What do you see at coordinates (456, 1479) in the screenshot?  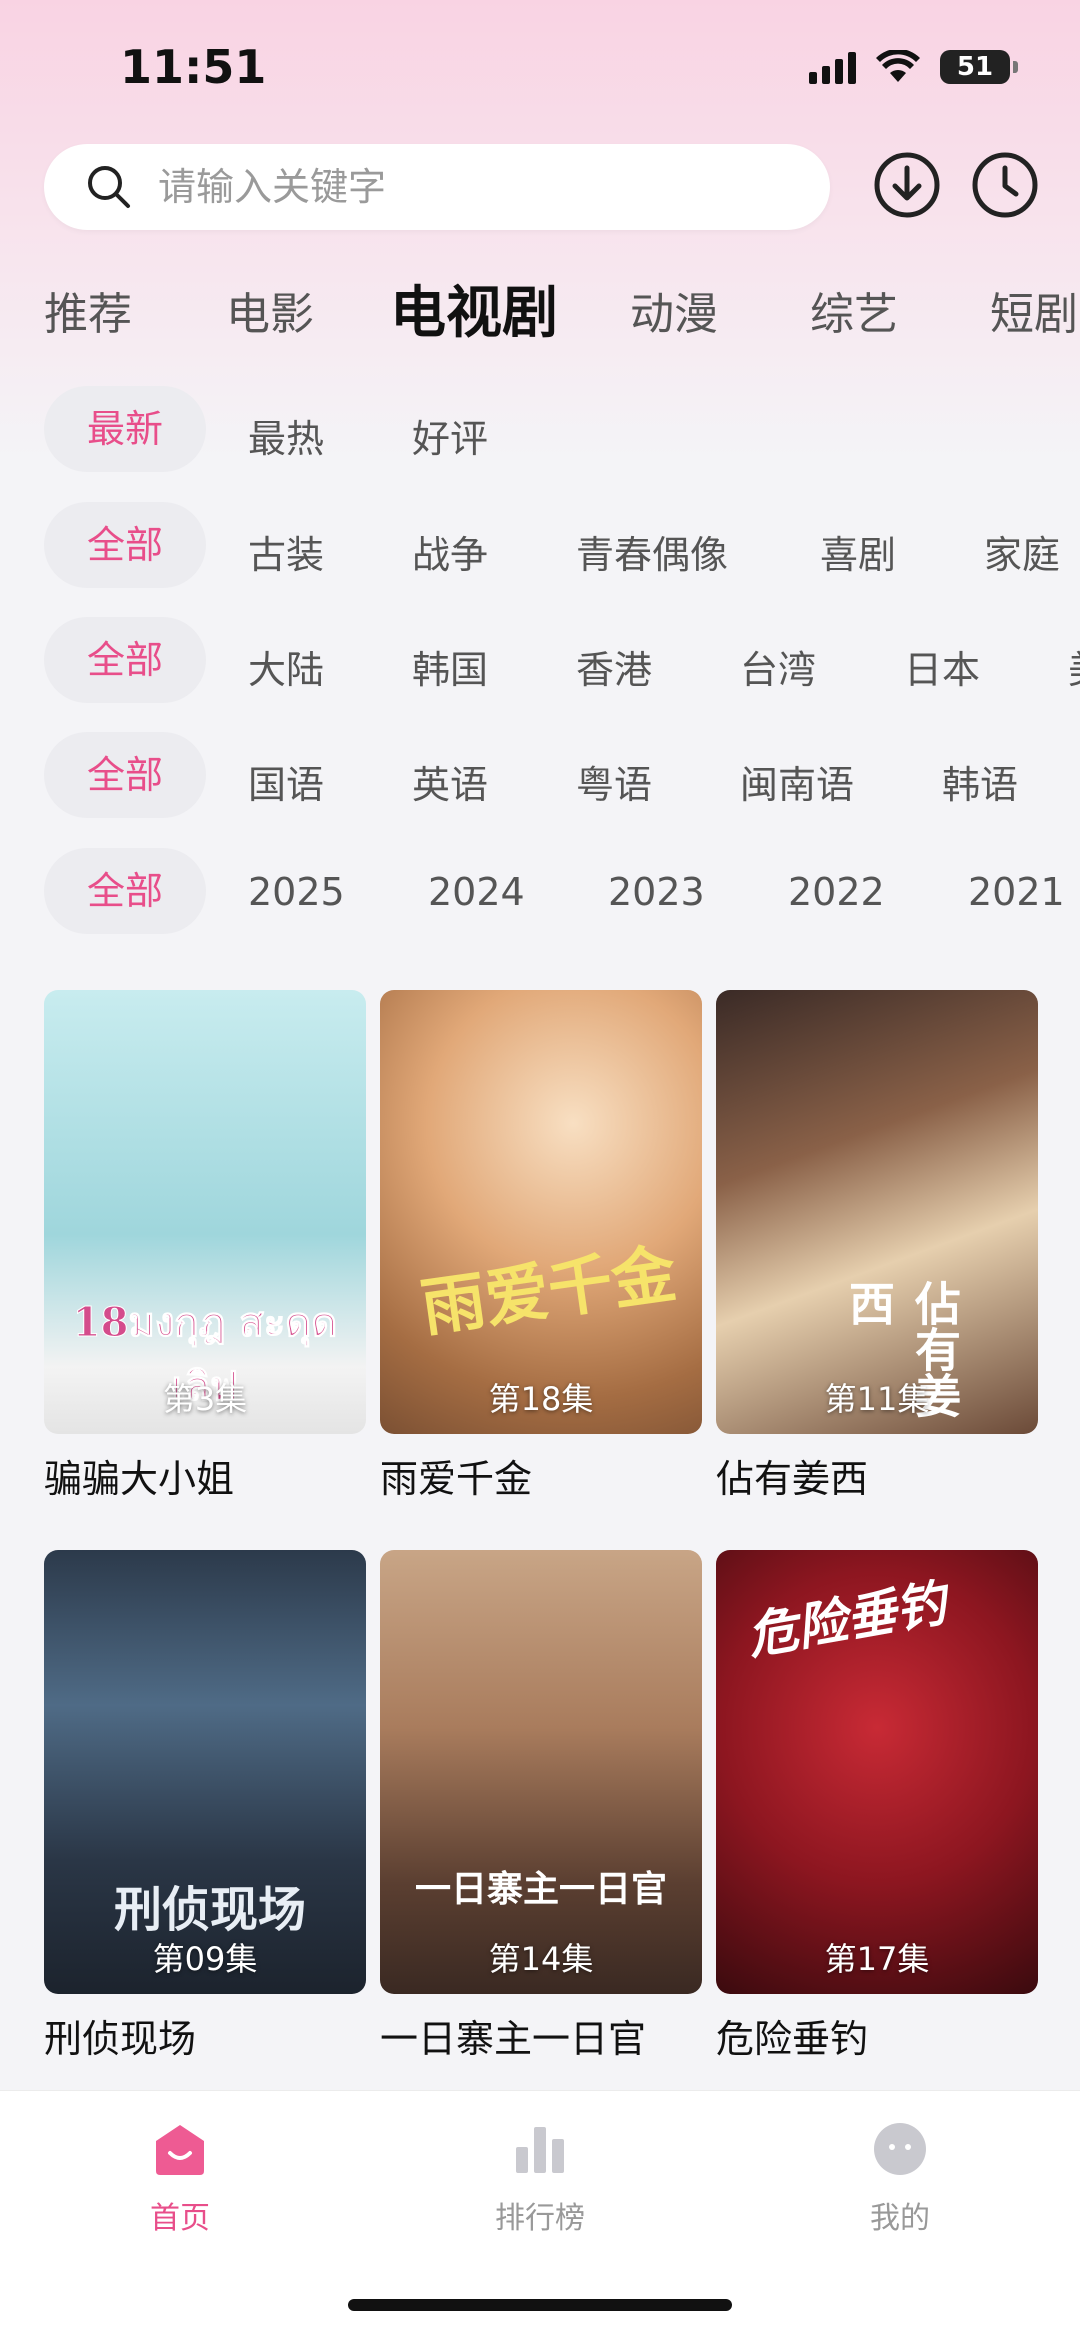 I see `show-title: 雨爱千金` at bounding box center [456, 1479].